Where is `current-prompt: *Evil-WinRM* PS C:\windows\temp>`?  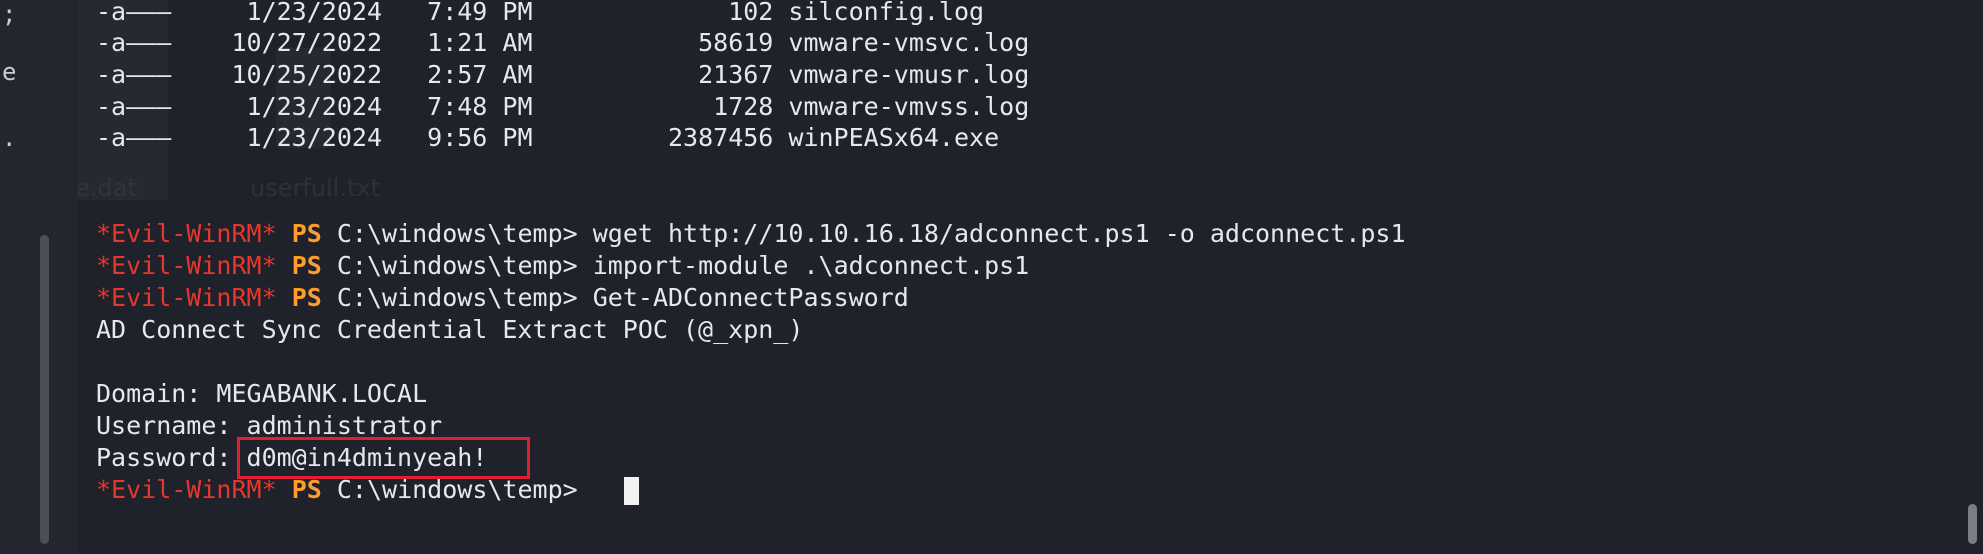 current-prompt: *Evil-WinRM* PS C:\windows\temp> is located at coordinates (344, 490).